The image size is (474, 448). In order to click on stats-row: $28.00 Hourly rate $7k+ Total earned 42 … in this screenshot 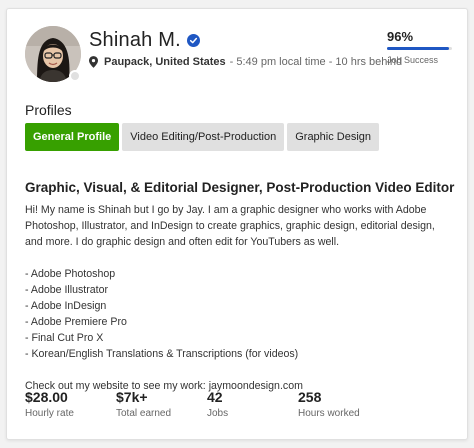, I will do `click(207, 404)`.